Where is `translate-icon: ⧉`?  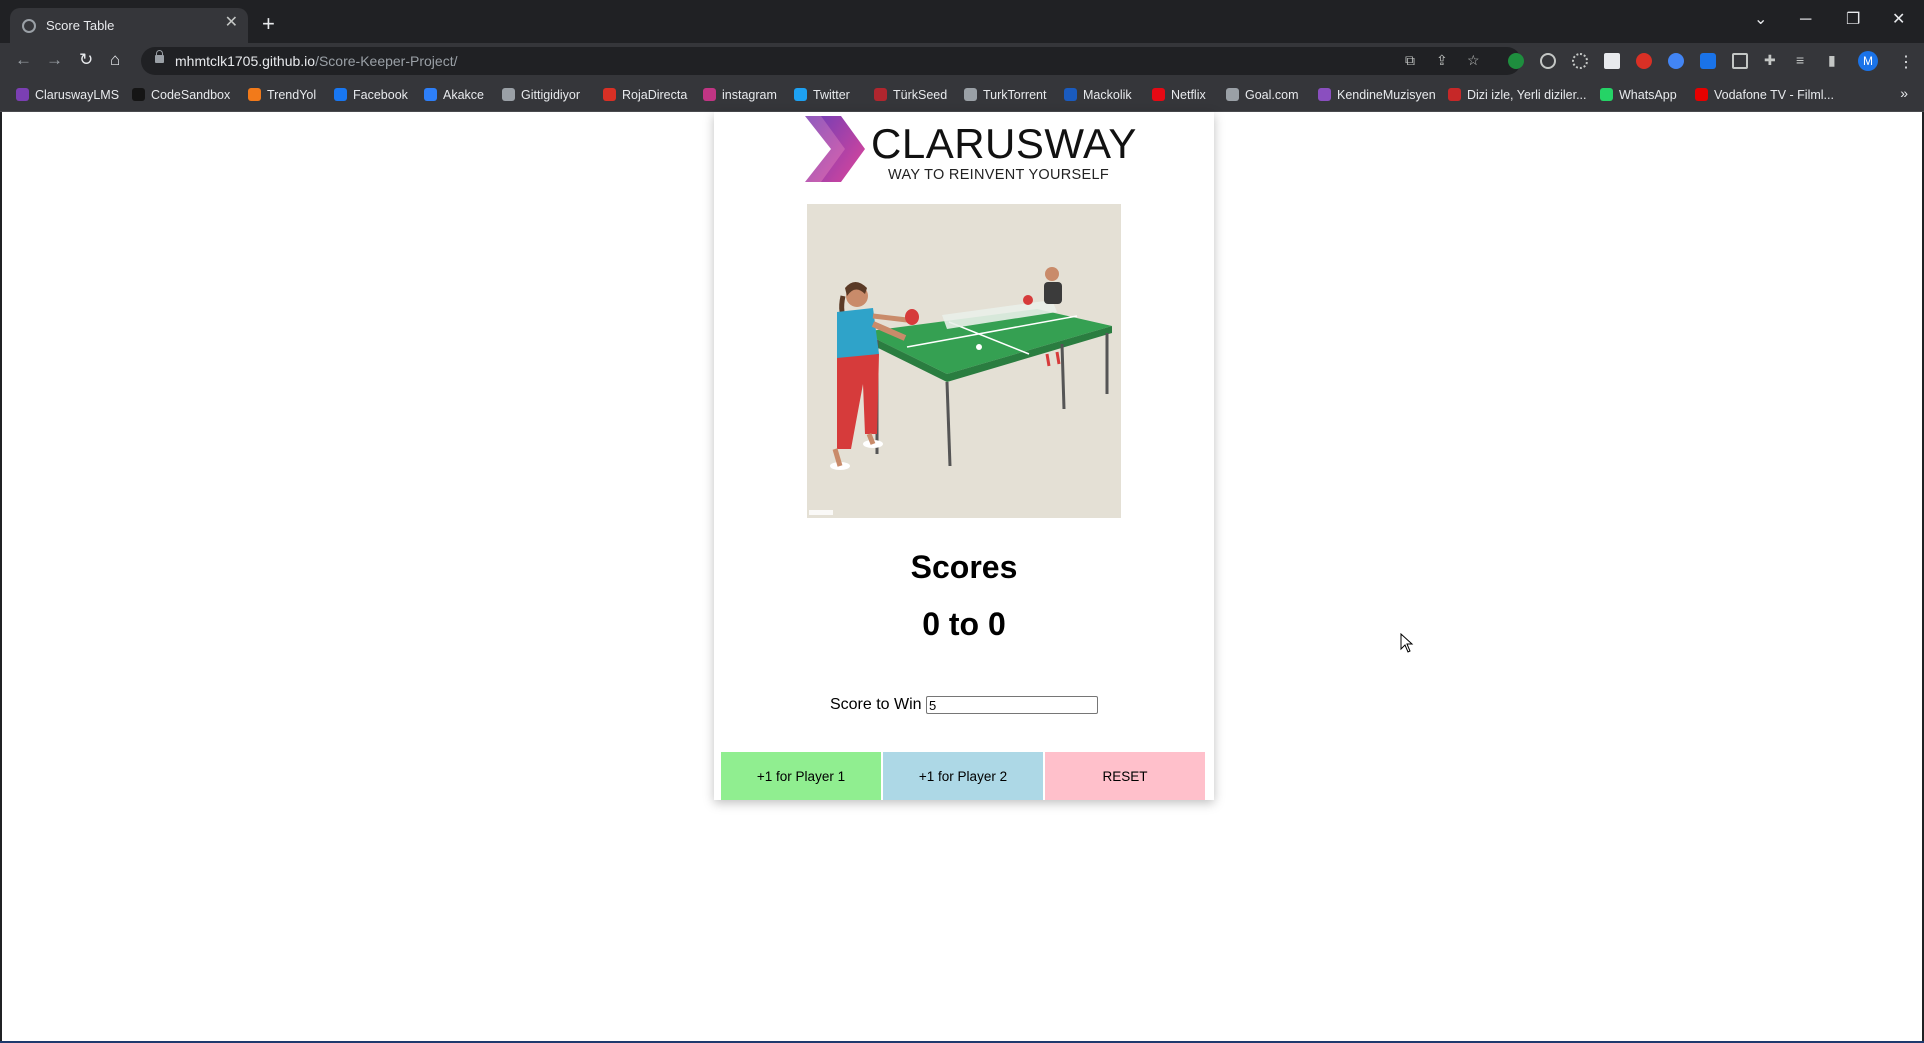
translate-icon: ⧉ is located at coordinates (1410, 60).